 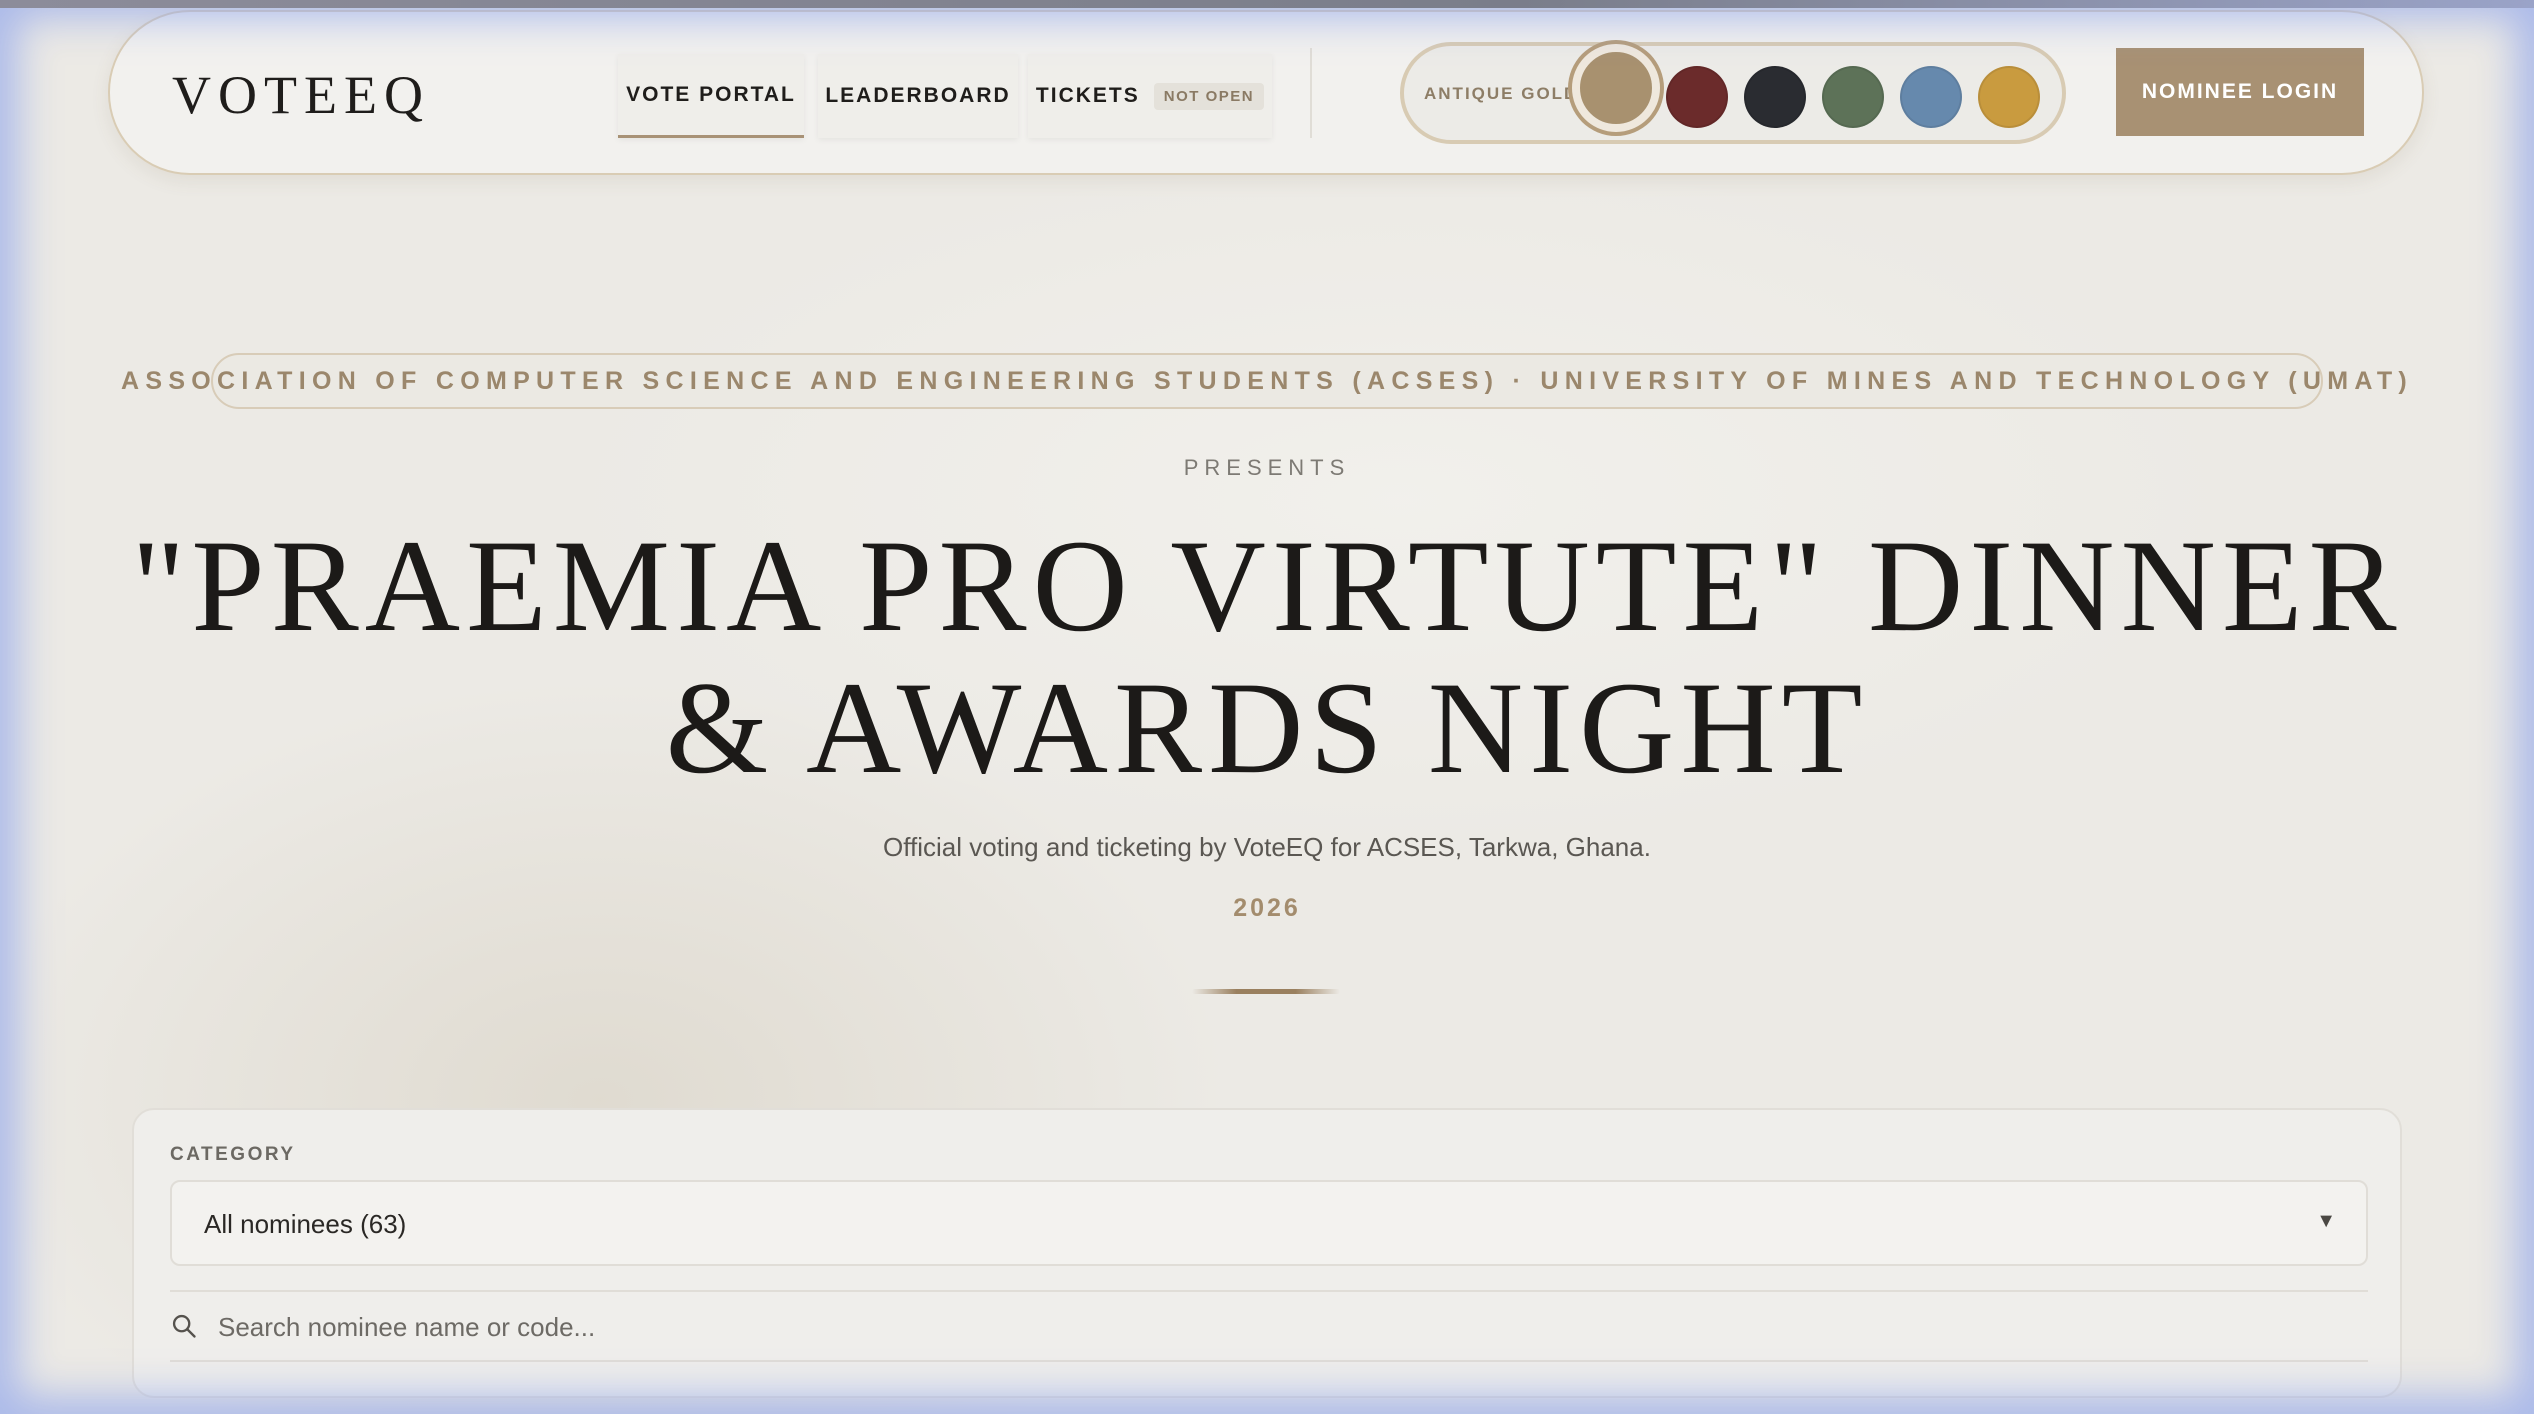 I want to click on nominee-search-input, so click(x=1268, y=1327).